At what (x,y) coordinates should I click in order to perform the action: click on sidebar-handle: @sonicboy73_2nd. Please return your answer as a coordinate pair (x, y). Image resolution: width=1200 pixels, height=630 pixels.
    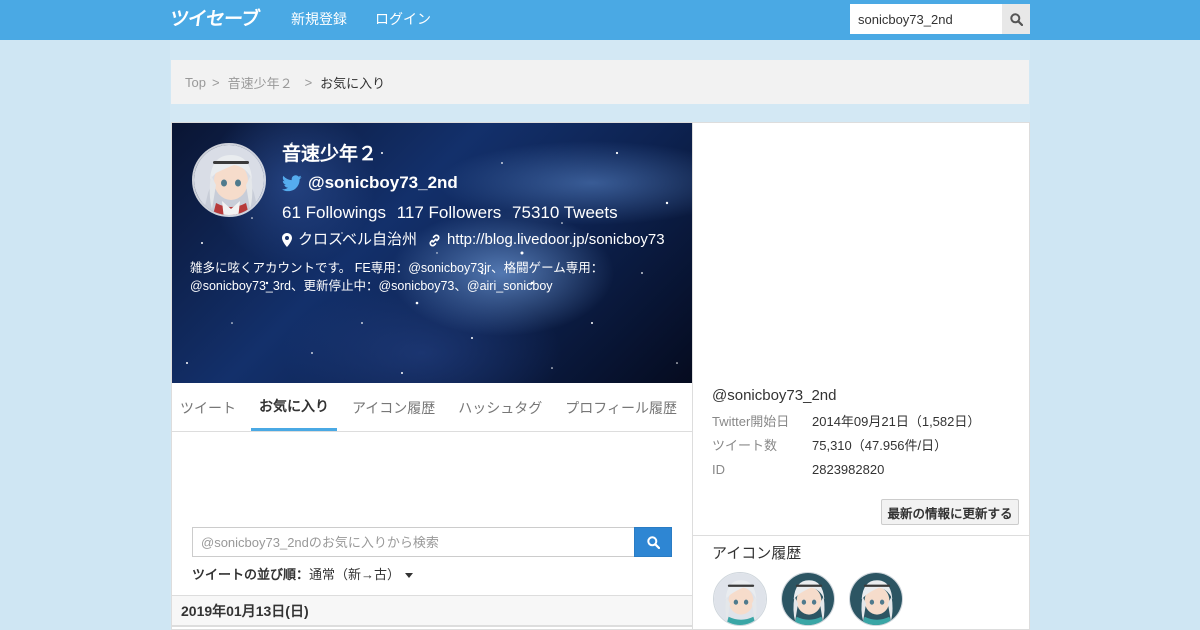
    Looking at the image, I should click on (774, 395).